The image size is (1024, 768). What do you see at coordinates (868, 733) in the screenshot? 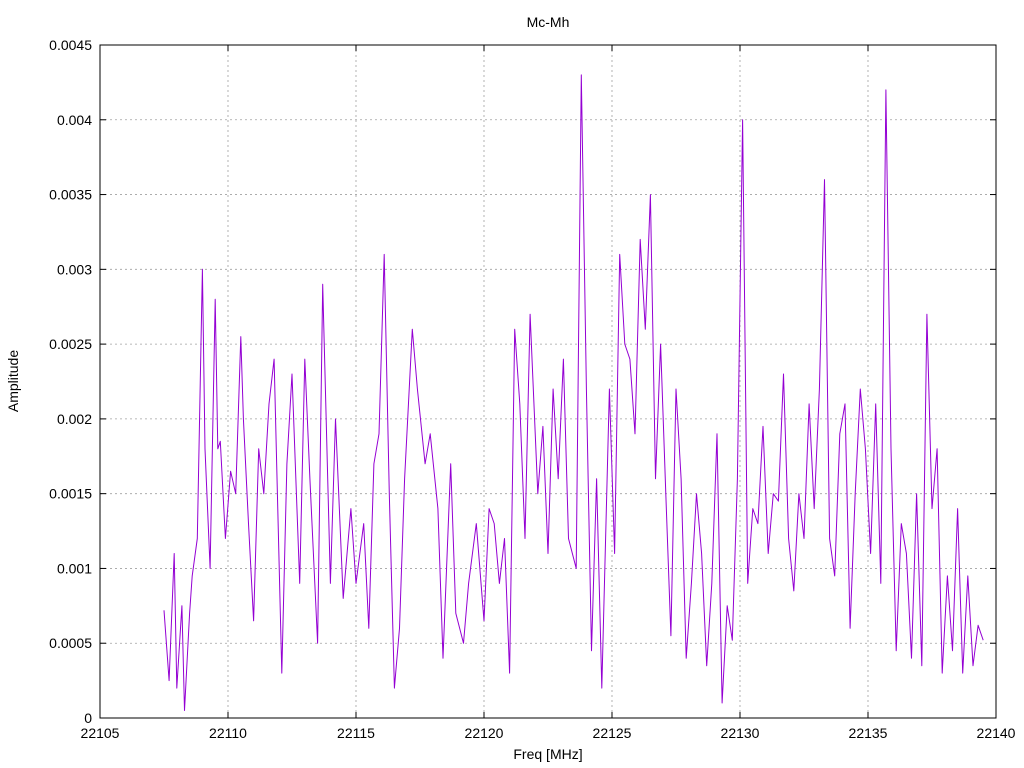
I see `x-tick-label: 22135` at bounding box center [868, 733].